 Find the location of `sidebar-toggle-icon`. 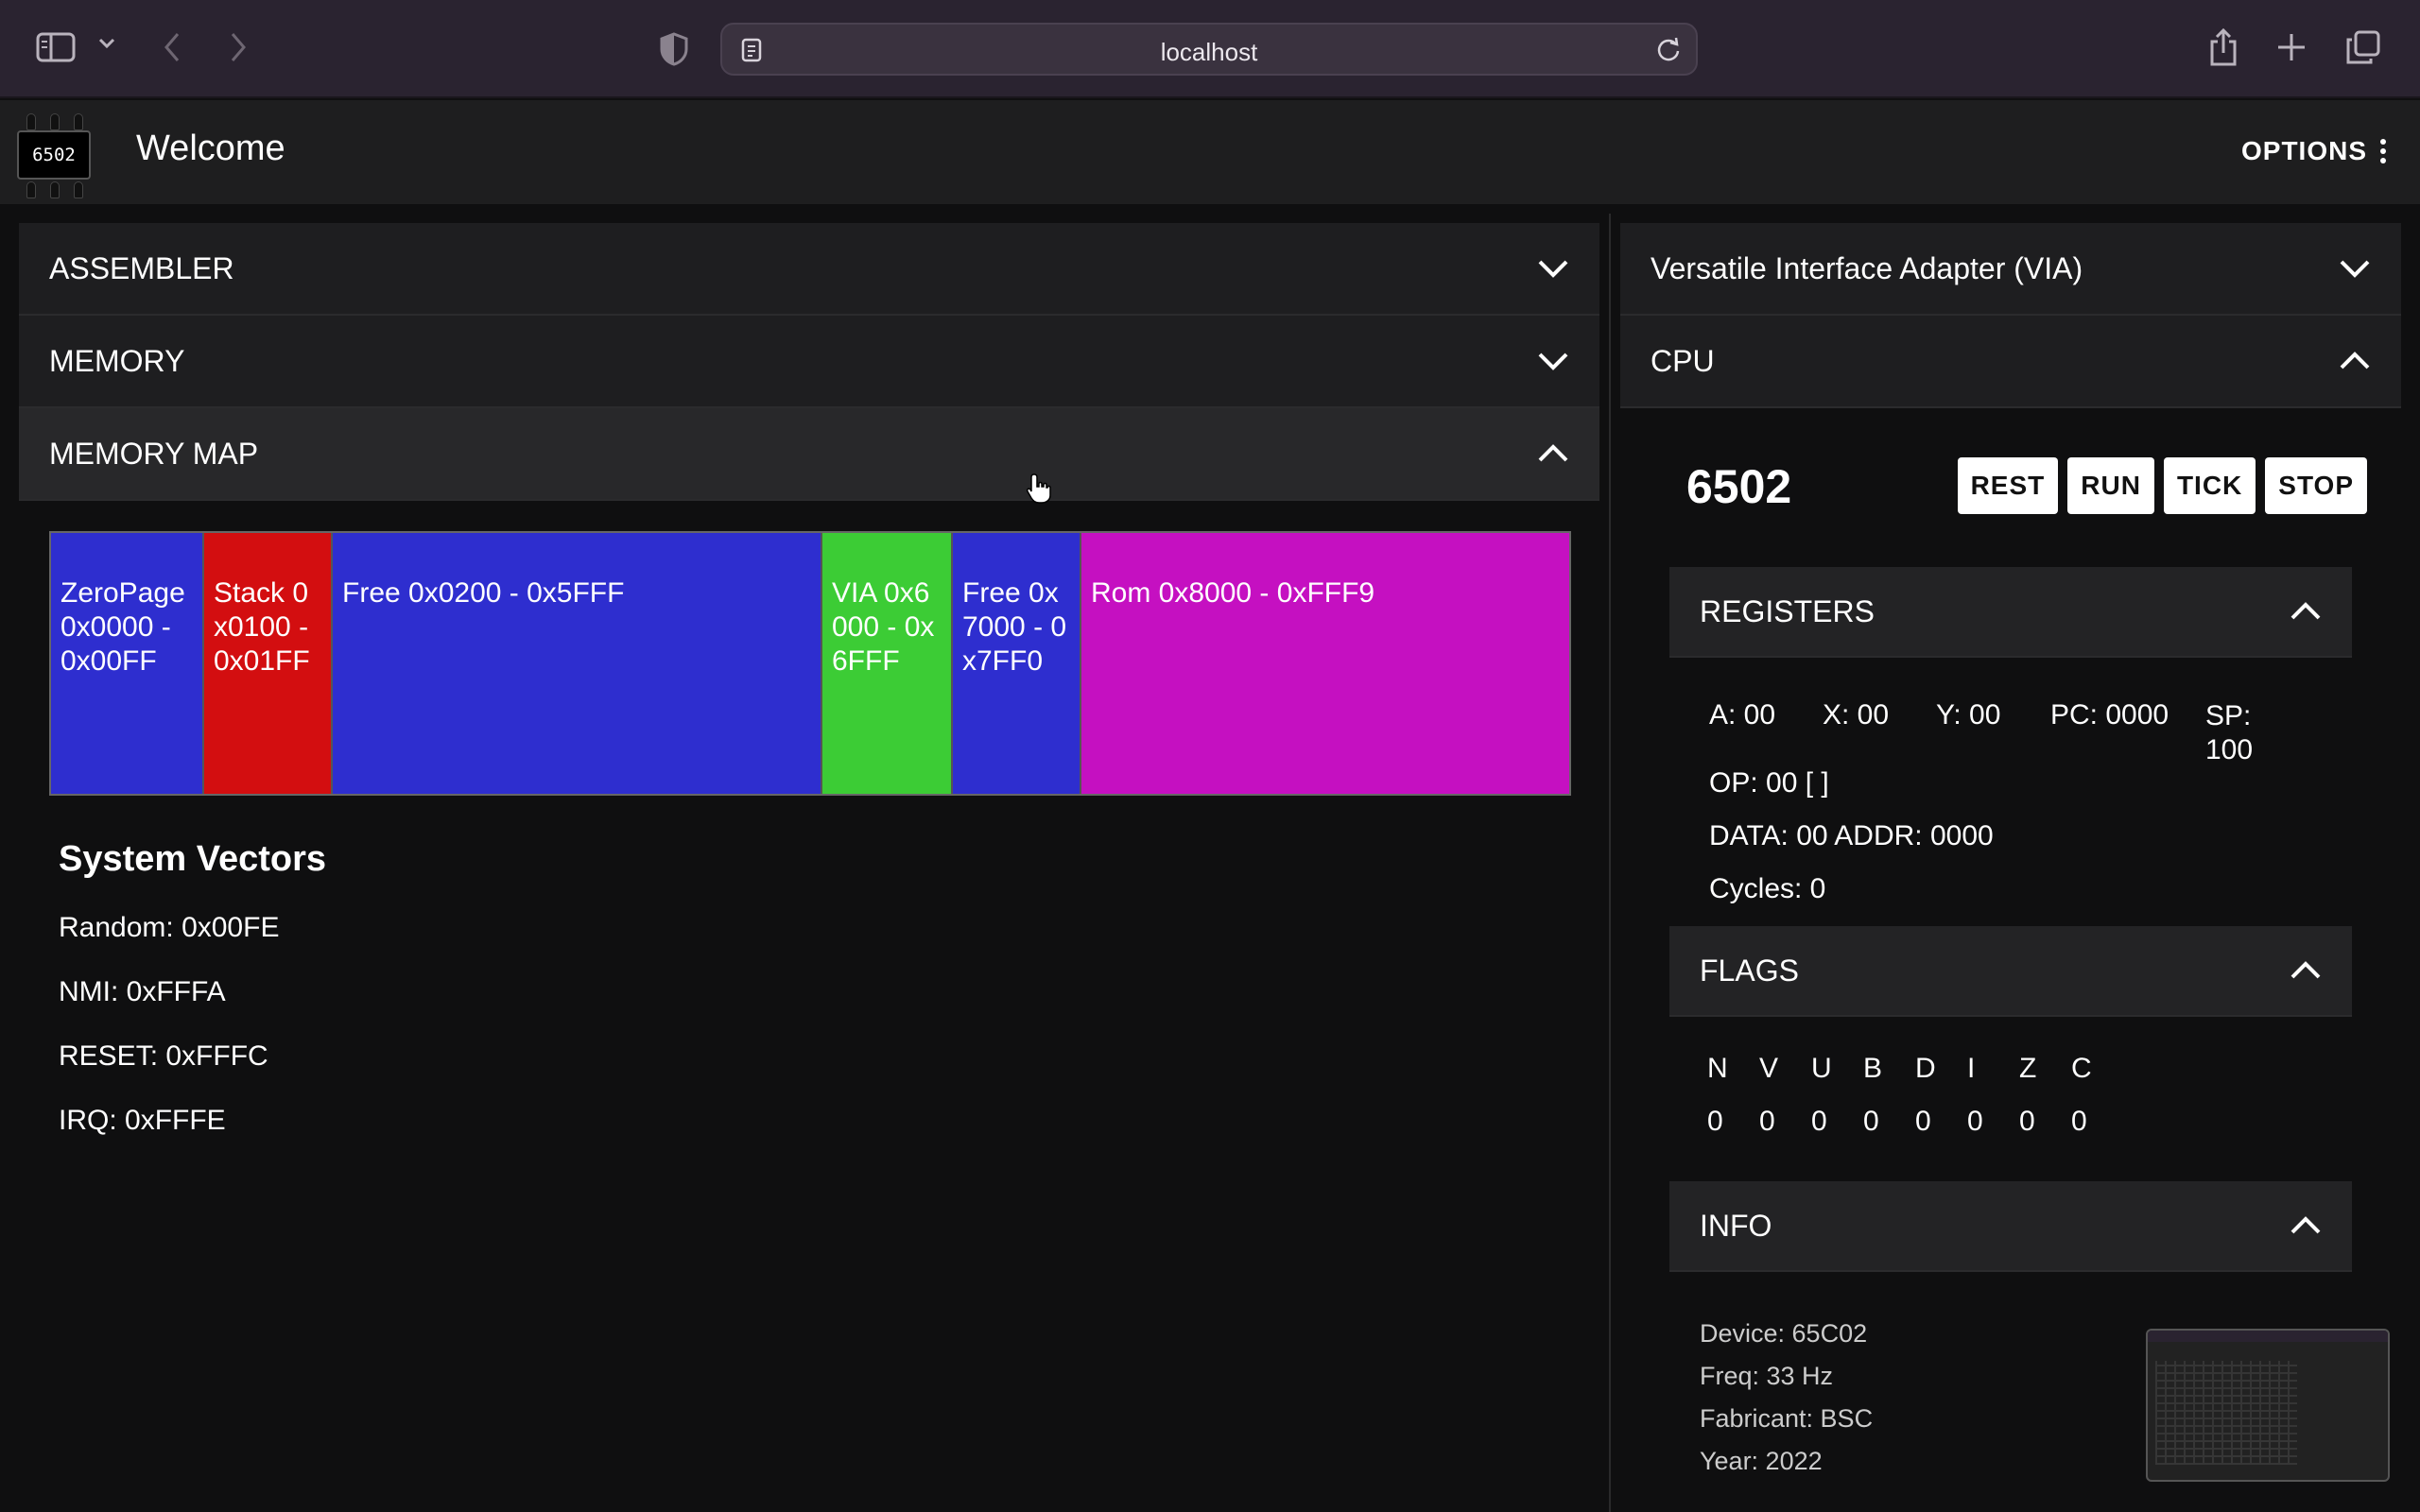

sidebar-toggle-icon is located at coordinates (56, 47).